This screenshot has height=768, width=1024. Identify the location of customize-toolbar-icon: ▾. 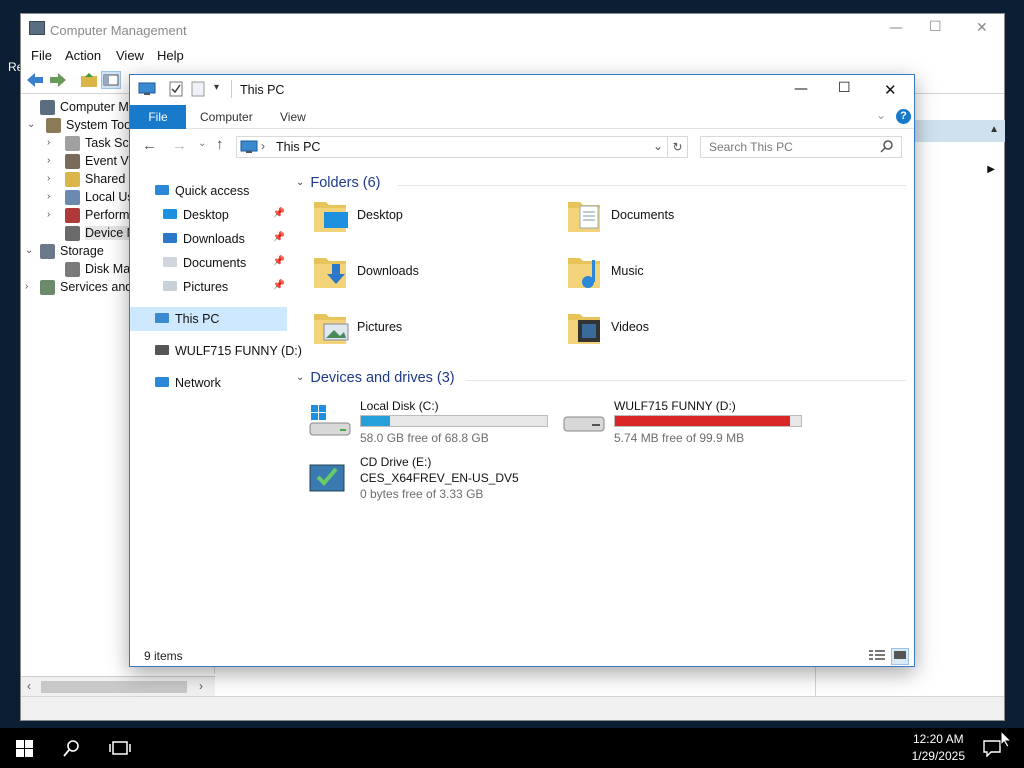
(216, 87).